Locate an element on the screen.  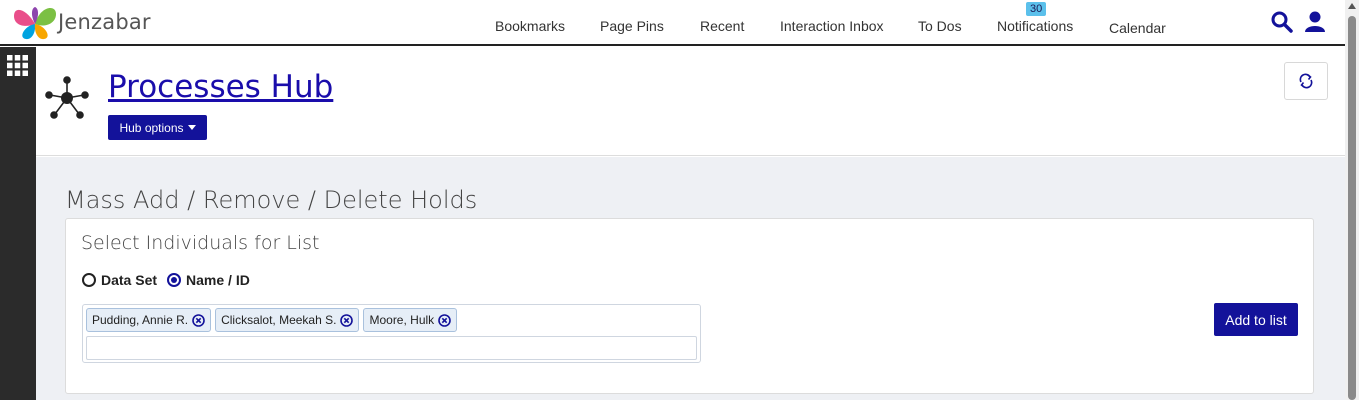
notifications-count-badge: 30 is located at coordinates (1036, 9).